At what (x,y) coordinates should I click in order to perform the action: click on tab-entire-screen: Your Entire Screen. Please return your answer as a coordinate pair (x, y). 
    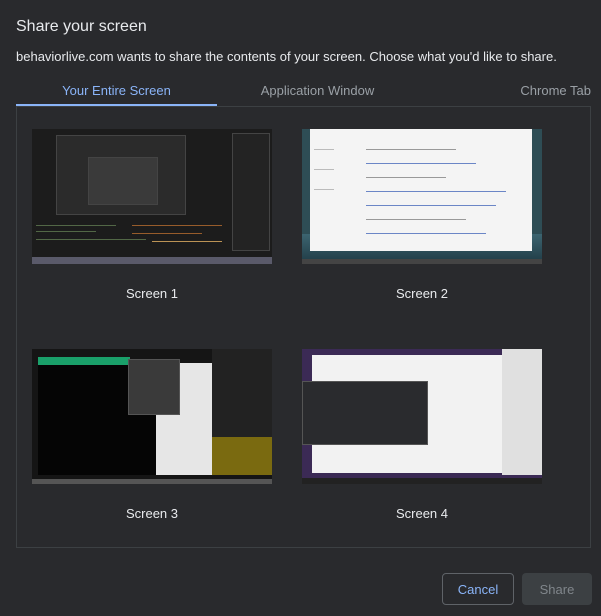
    Looking at the image, I should click on (116, 92).